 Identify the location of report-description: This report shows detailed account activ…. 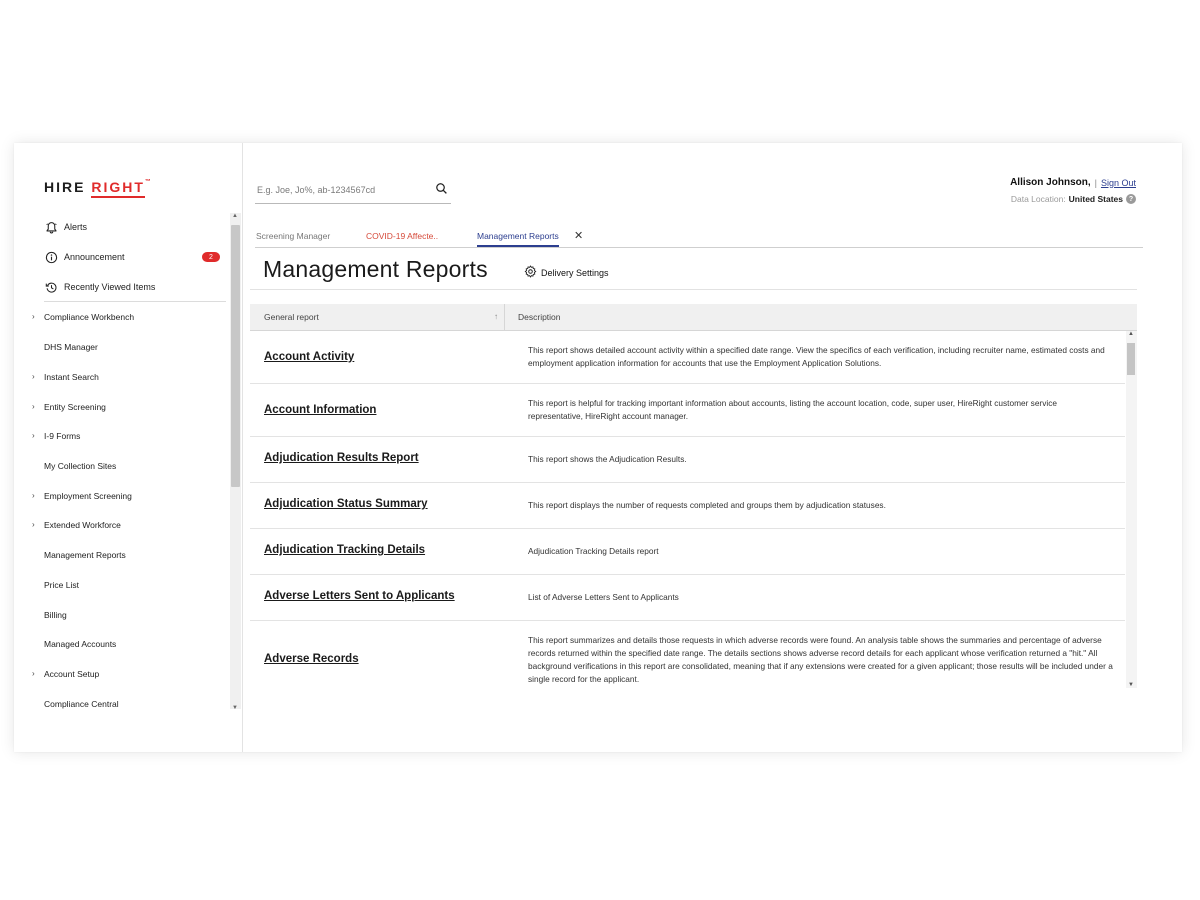
(816, 356).